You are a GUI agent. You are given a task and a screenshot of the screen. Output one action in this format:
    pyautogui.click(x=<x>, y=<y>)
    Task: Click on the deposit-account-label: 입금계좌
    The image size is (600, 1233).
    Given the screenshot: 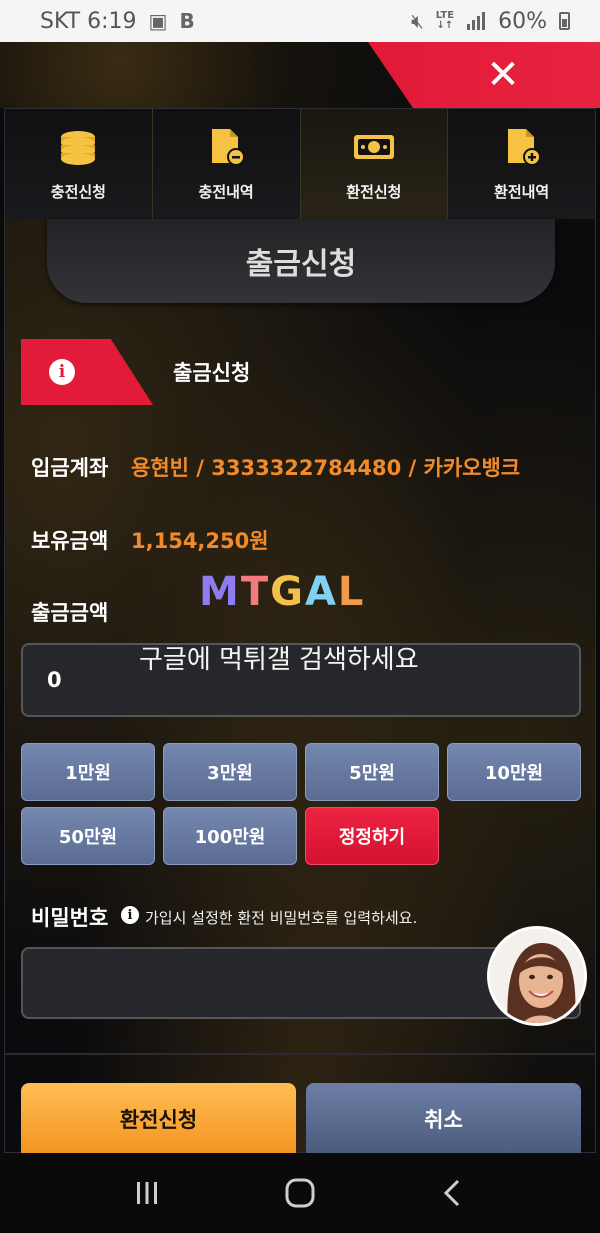 What is the action you would take?
    pyautogui.click(x=70, y=468)
    